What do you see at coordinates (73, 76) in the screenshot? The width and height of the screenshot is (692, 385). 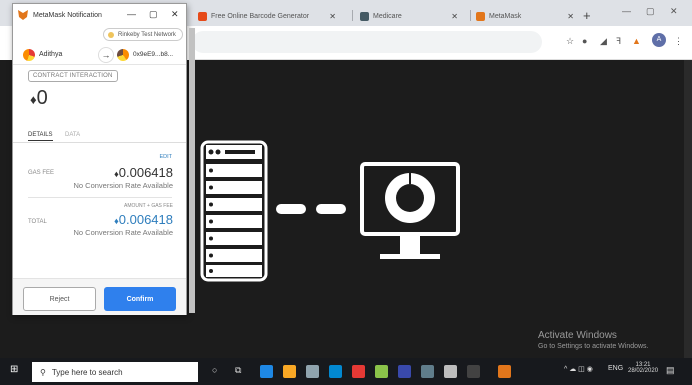 I see `contract-interaction-badge: CONTRACT INTERACTION` at bounding box center [73, 76].